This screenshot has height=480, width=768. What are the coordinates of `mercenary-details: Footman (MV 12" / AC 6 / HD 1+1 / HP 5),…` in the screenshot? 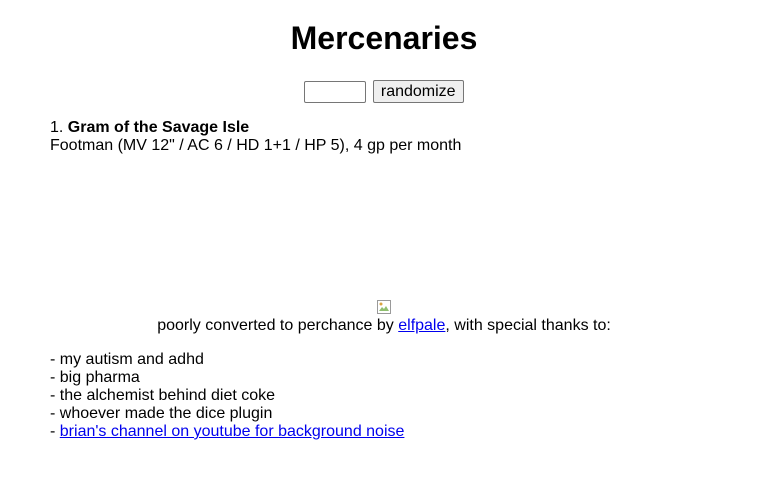 It's located at (256, 145).